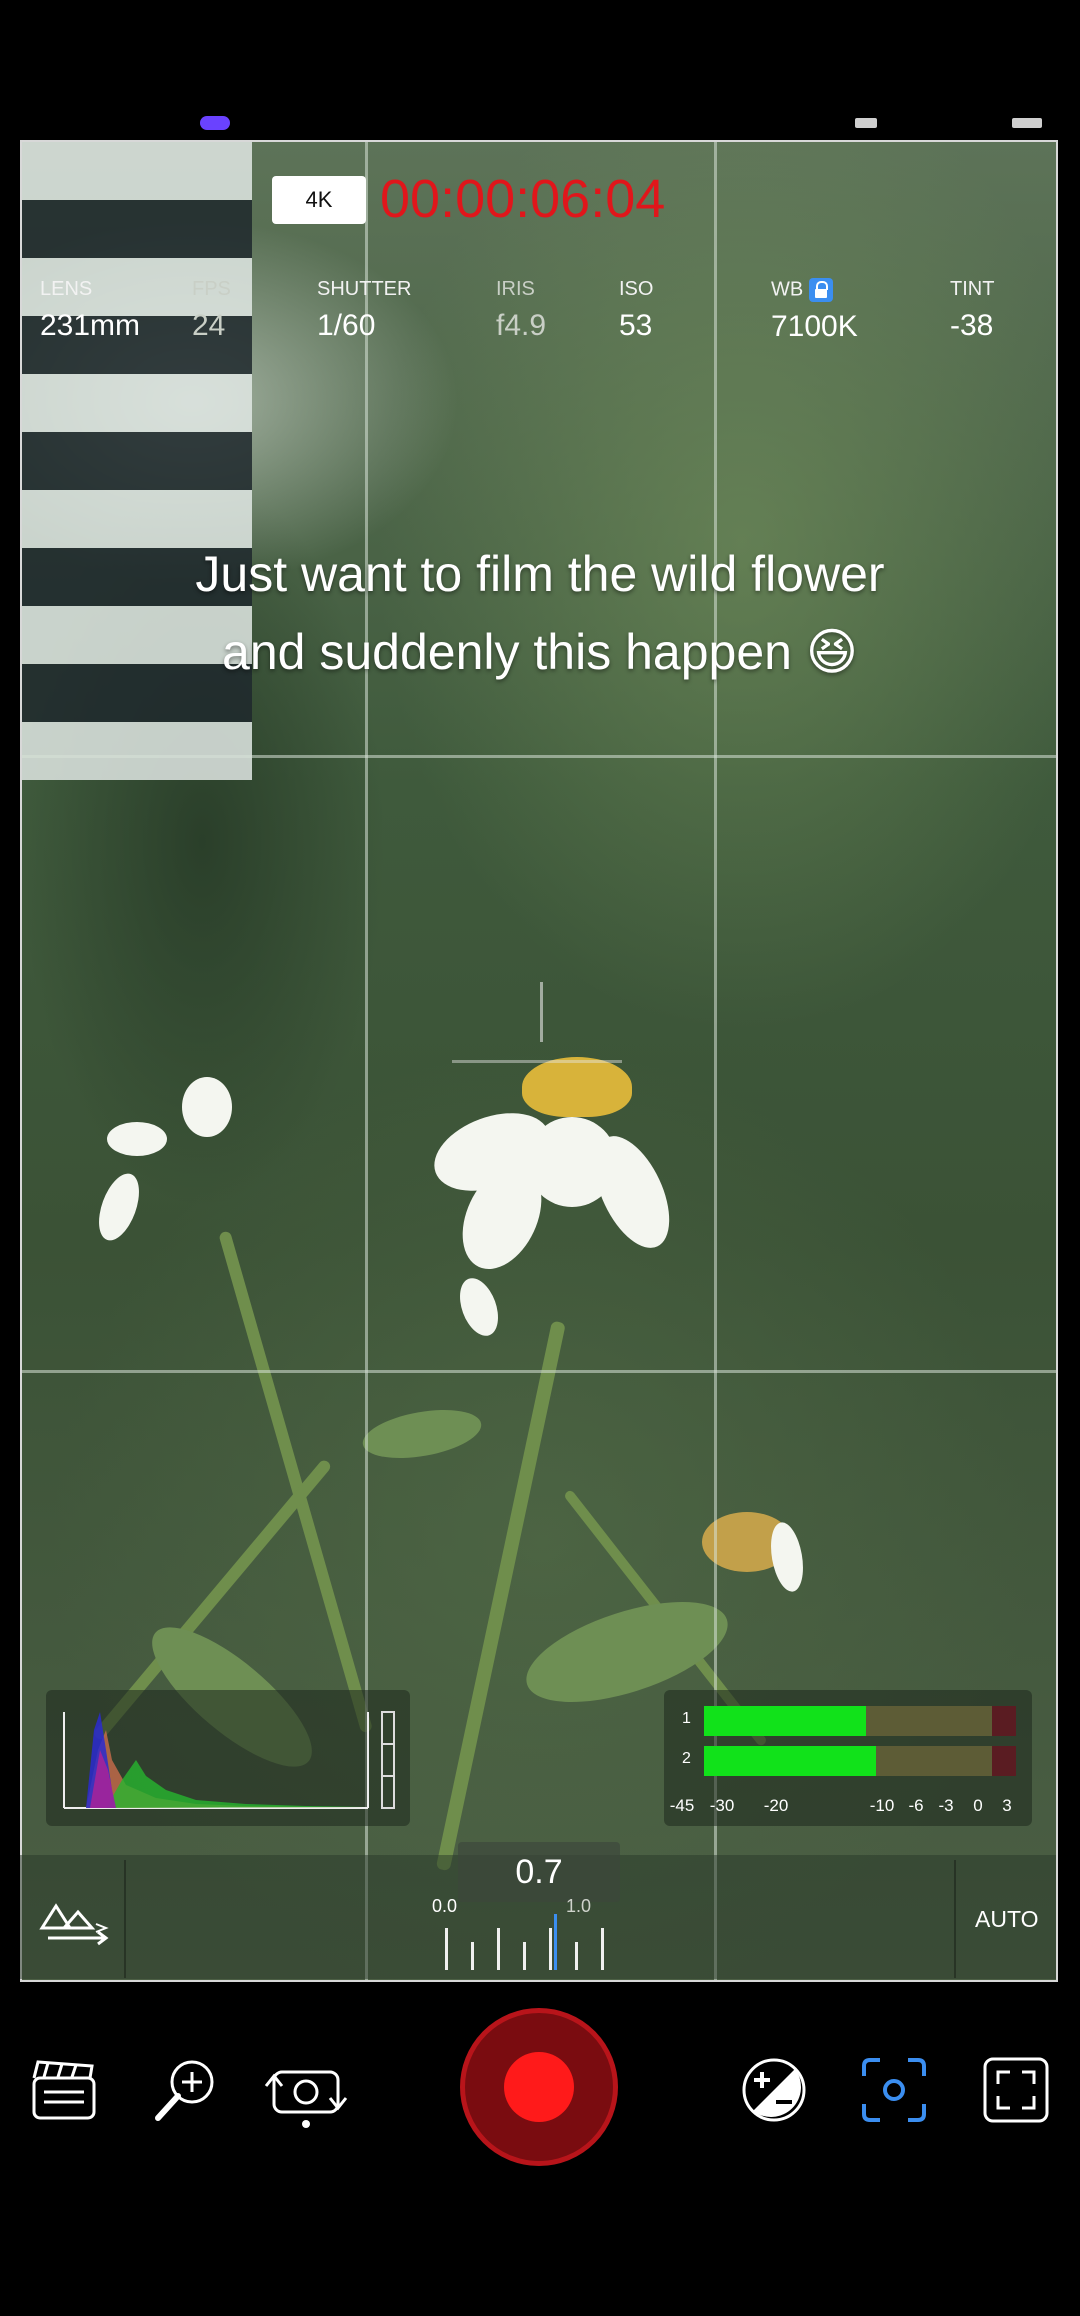 This screenshot has height=2316, width=1080. What do you see at coordinates (215, 123) in the screenshot?
I see `status-indicator-icon` at bounding box center [215, 123].